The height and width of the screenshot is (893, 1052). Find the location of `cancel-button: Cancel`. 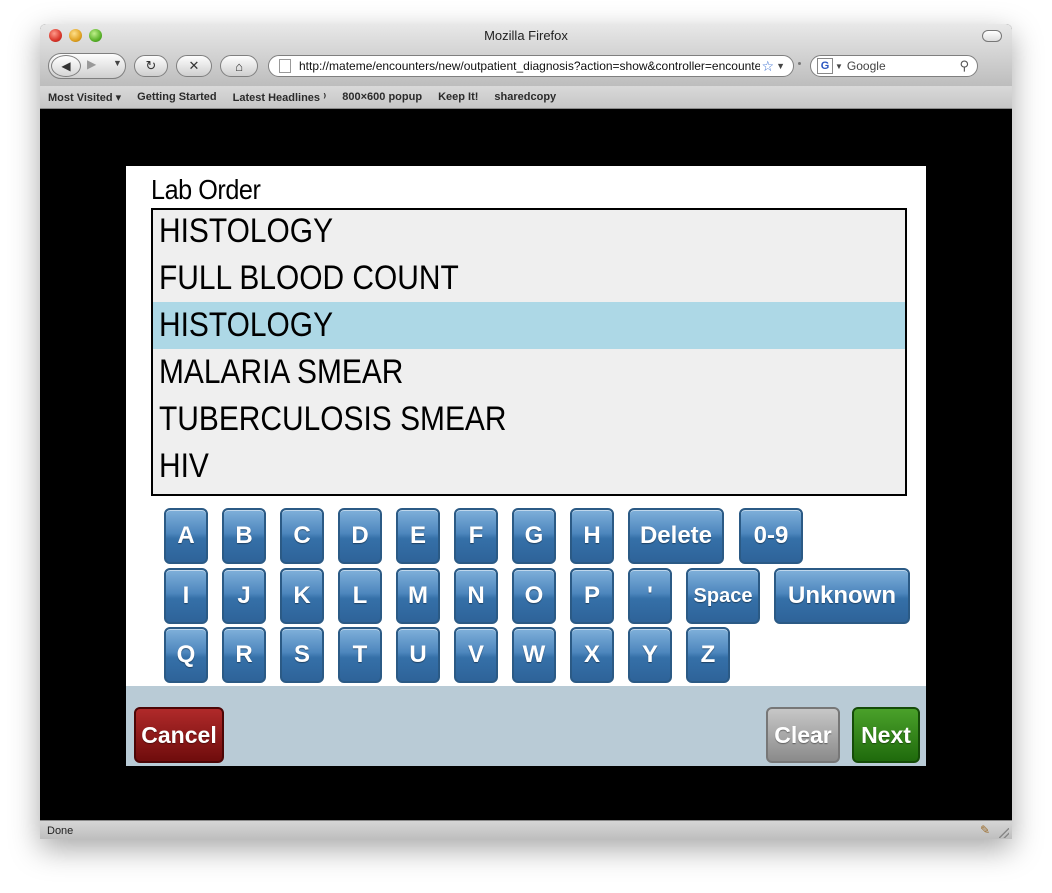

cancel-button: Cancel is located at coordinates (179, 735).